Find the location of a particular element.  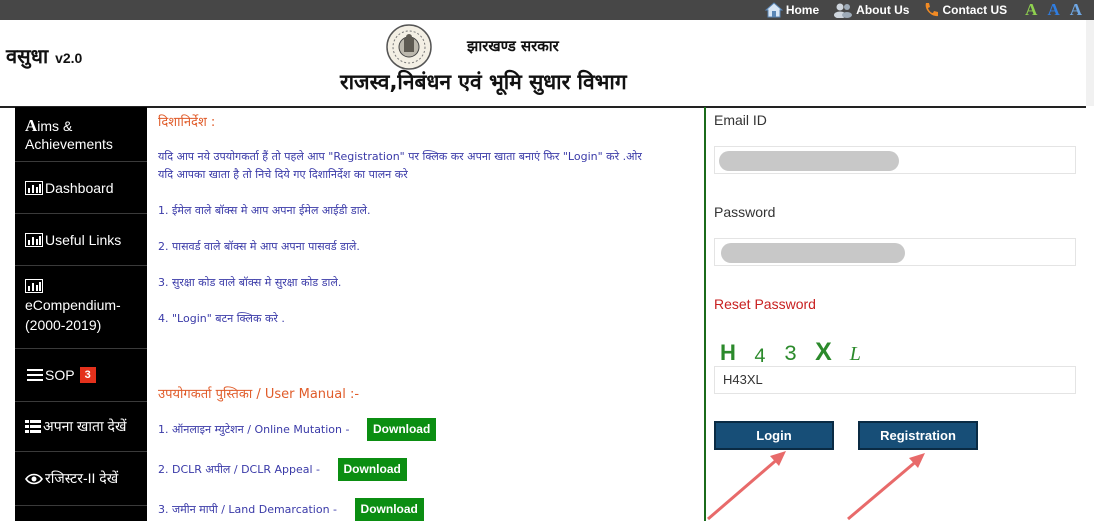

contact-label: Contact US is located at coordinates (975, 10).